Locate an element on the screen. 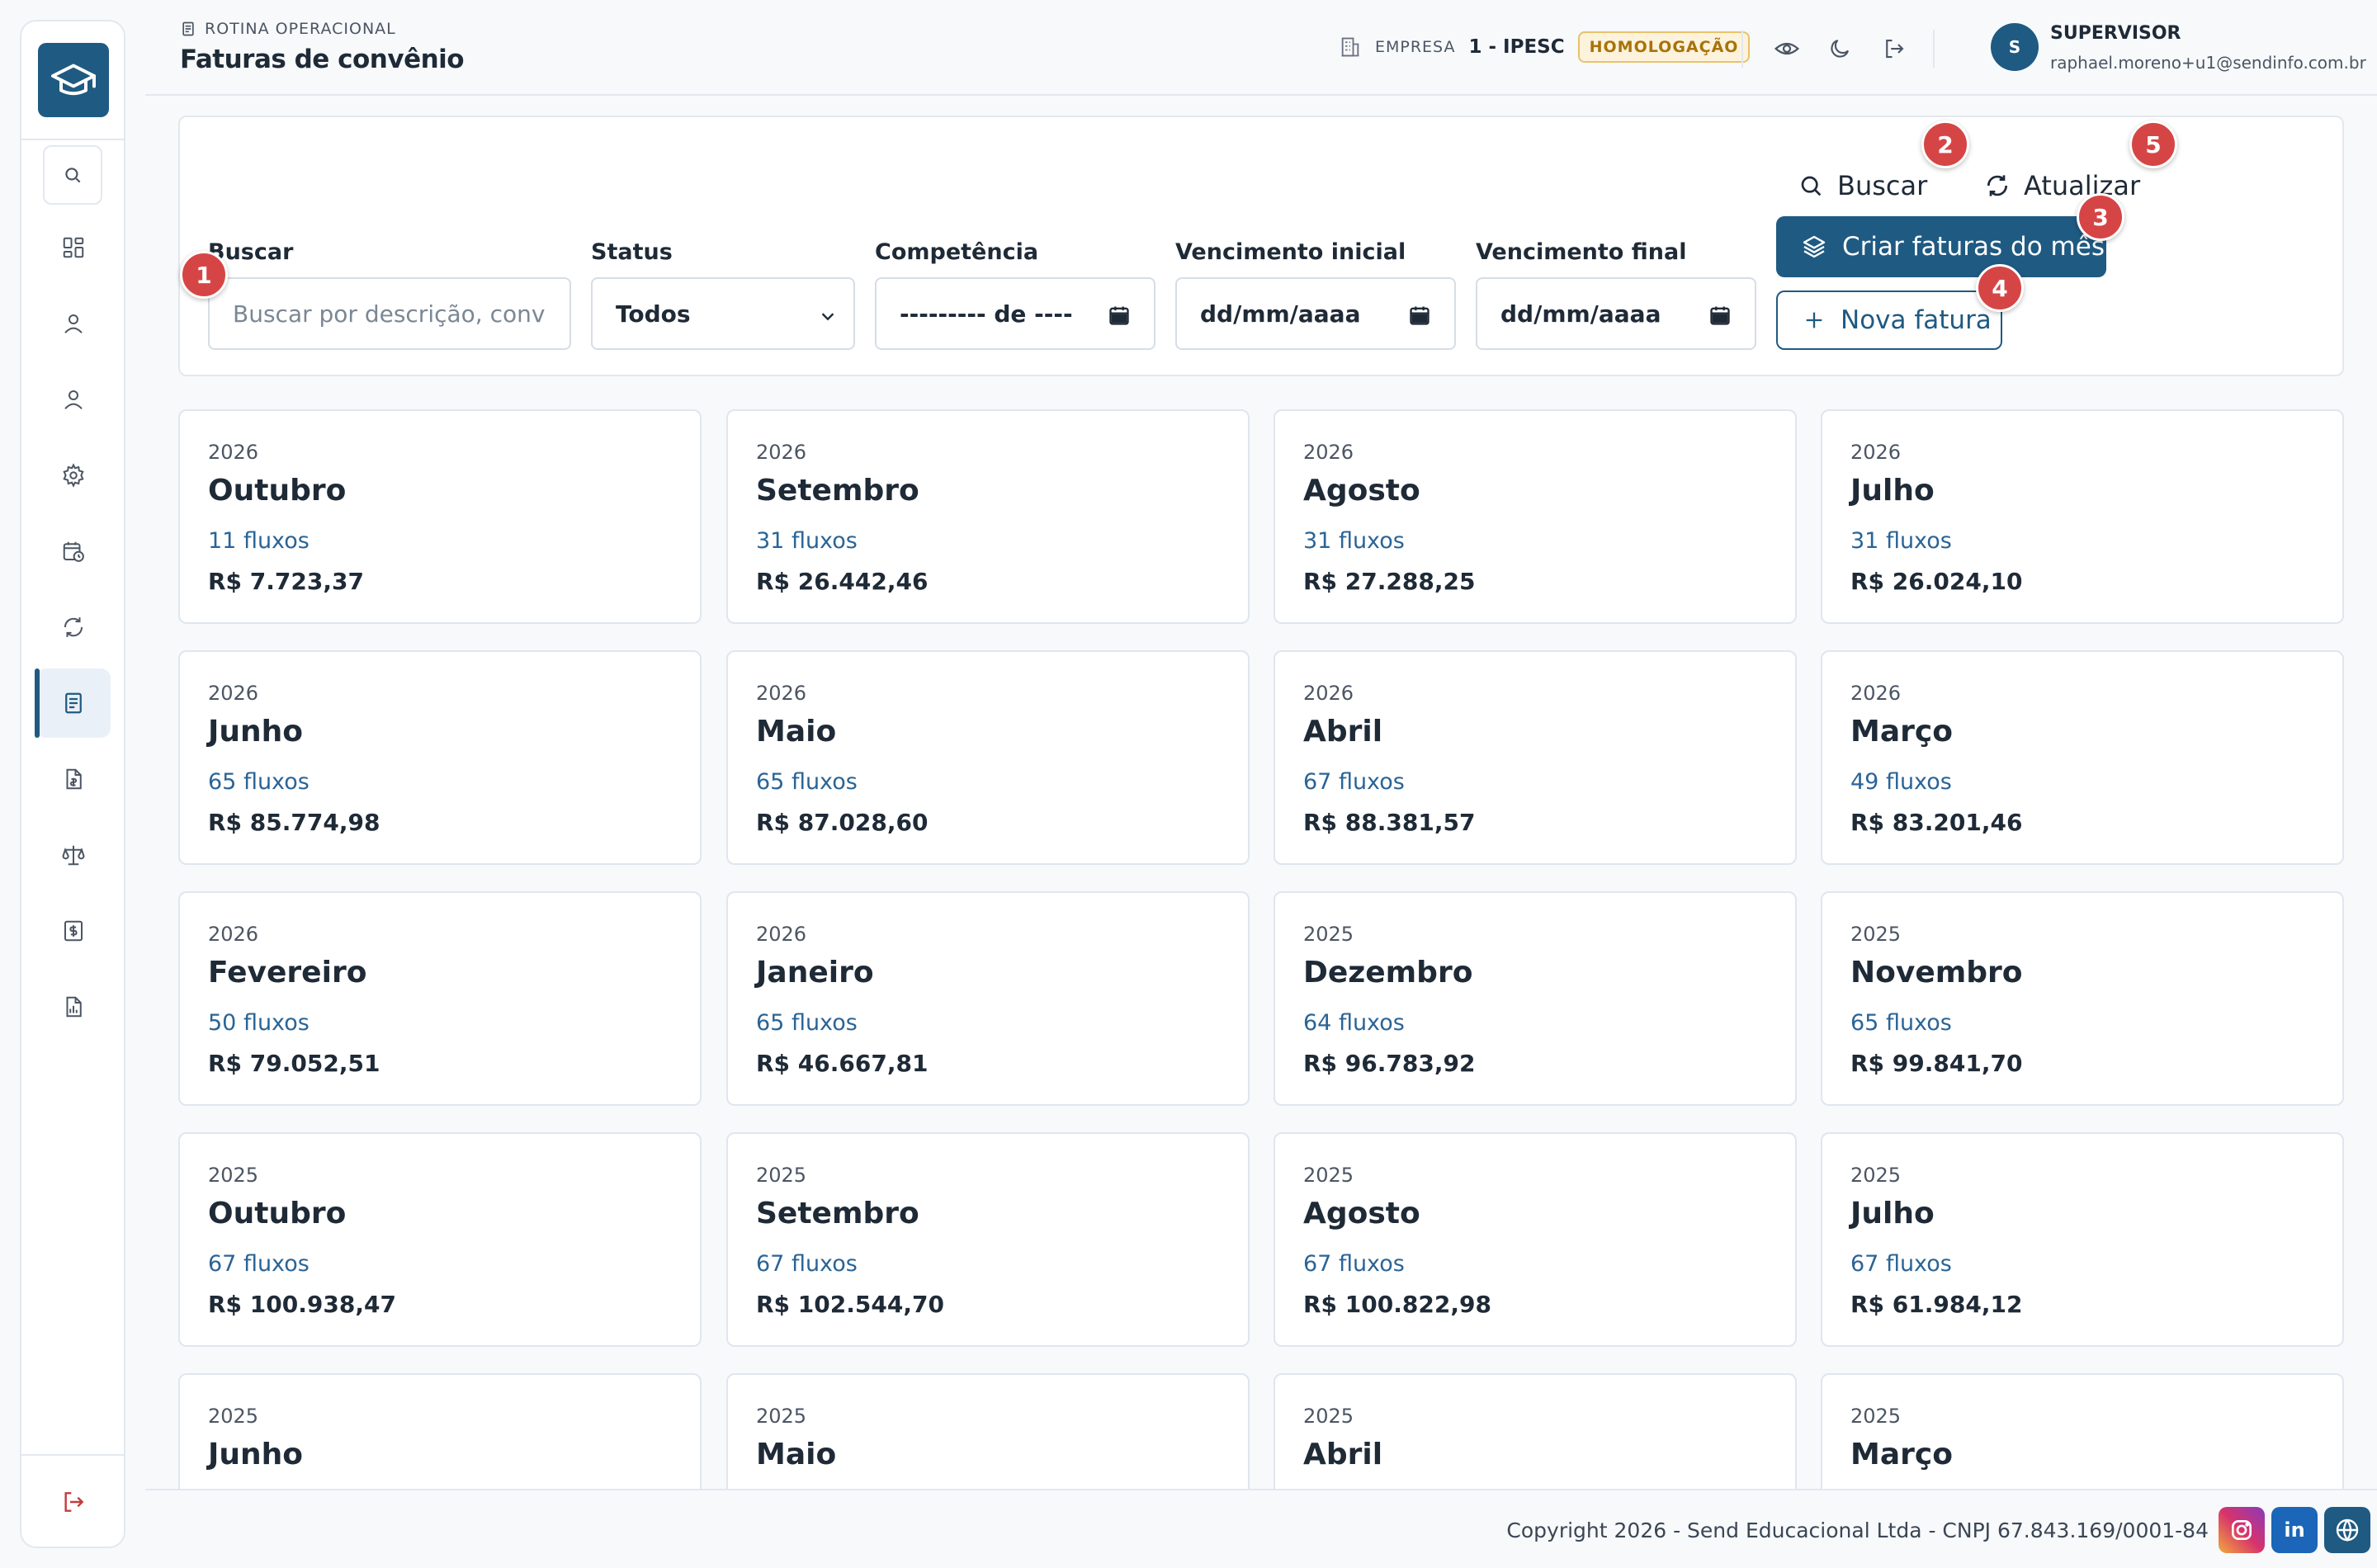  calendar-icon is located at coordinates (1720, 315).